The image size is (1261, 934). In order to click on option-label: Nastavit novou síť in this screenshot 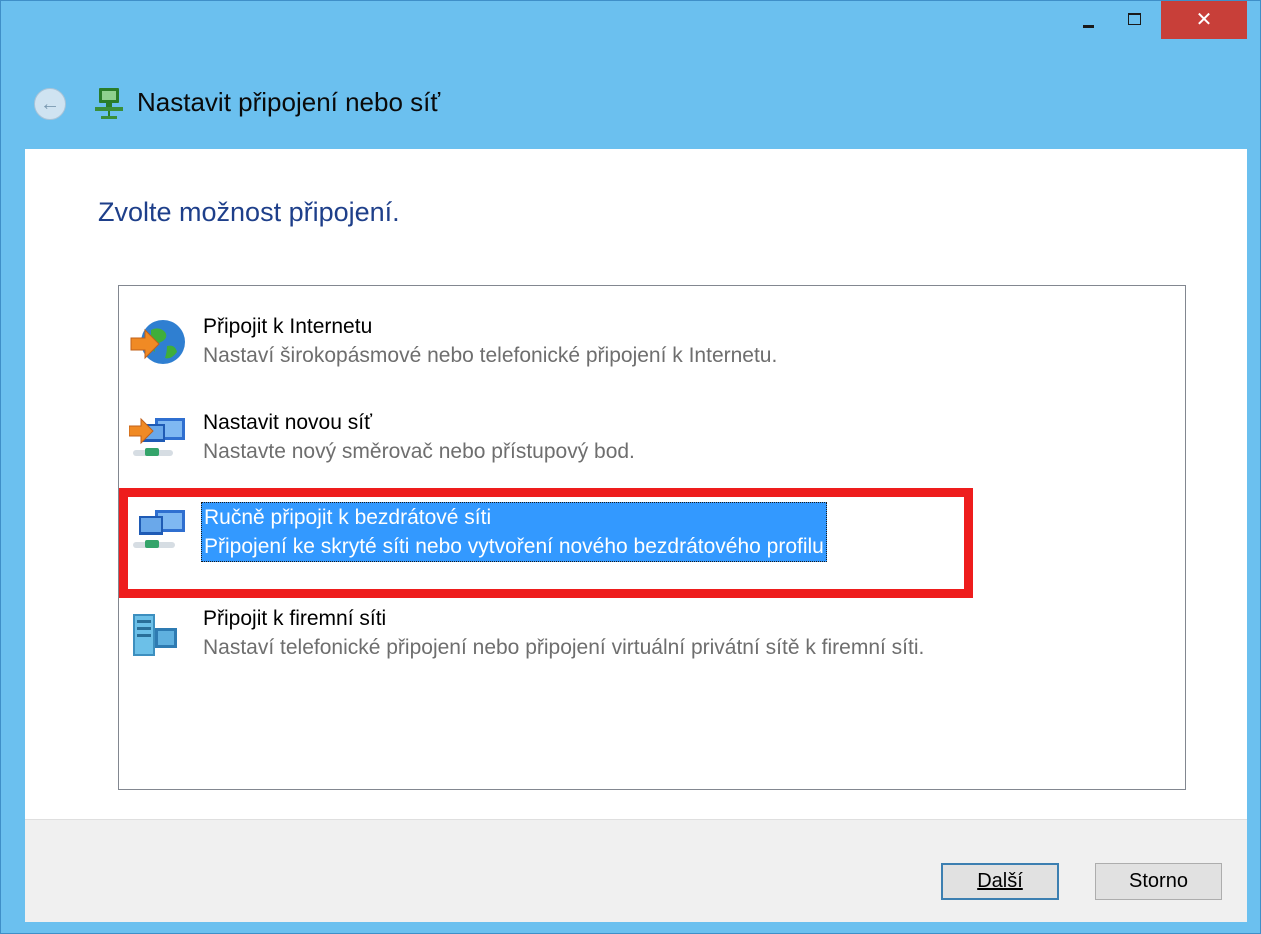, I will do `click(287, 422)`.